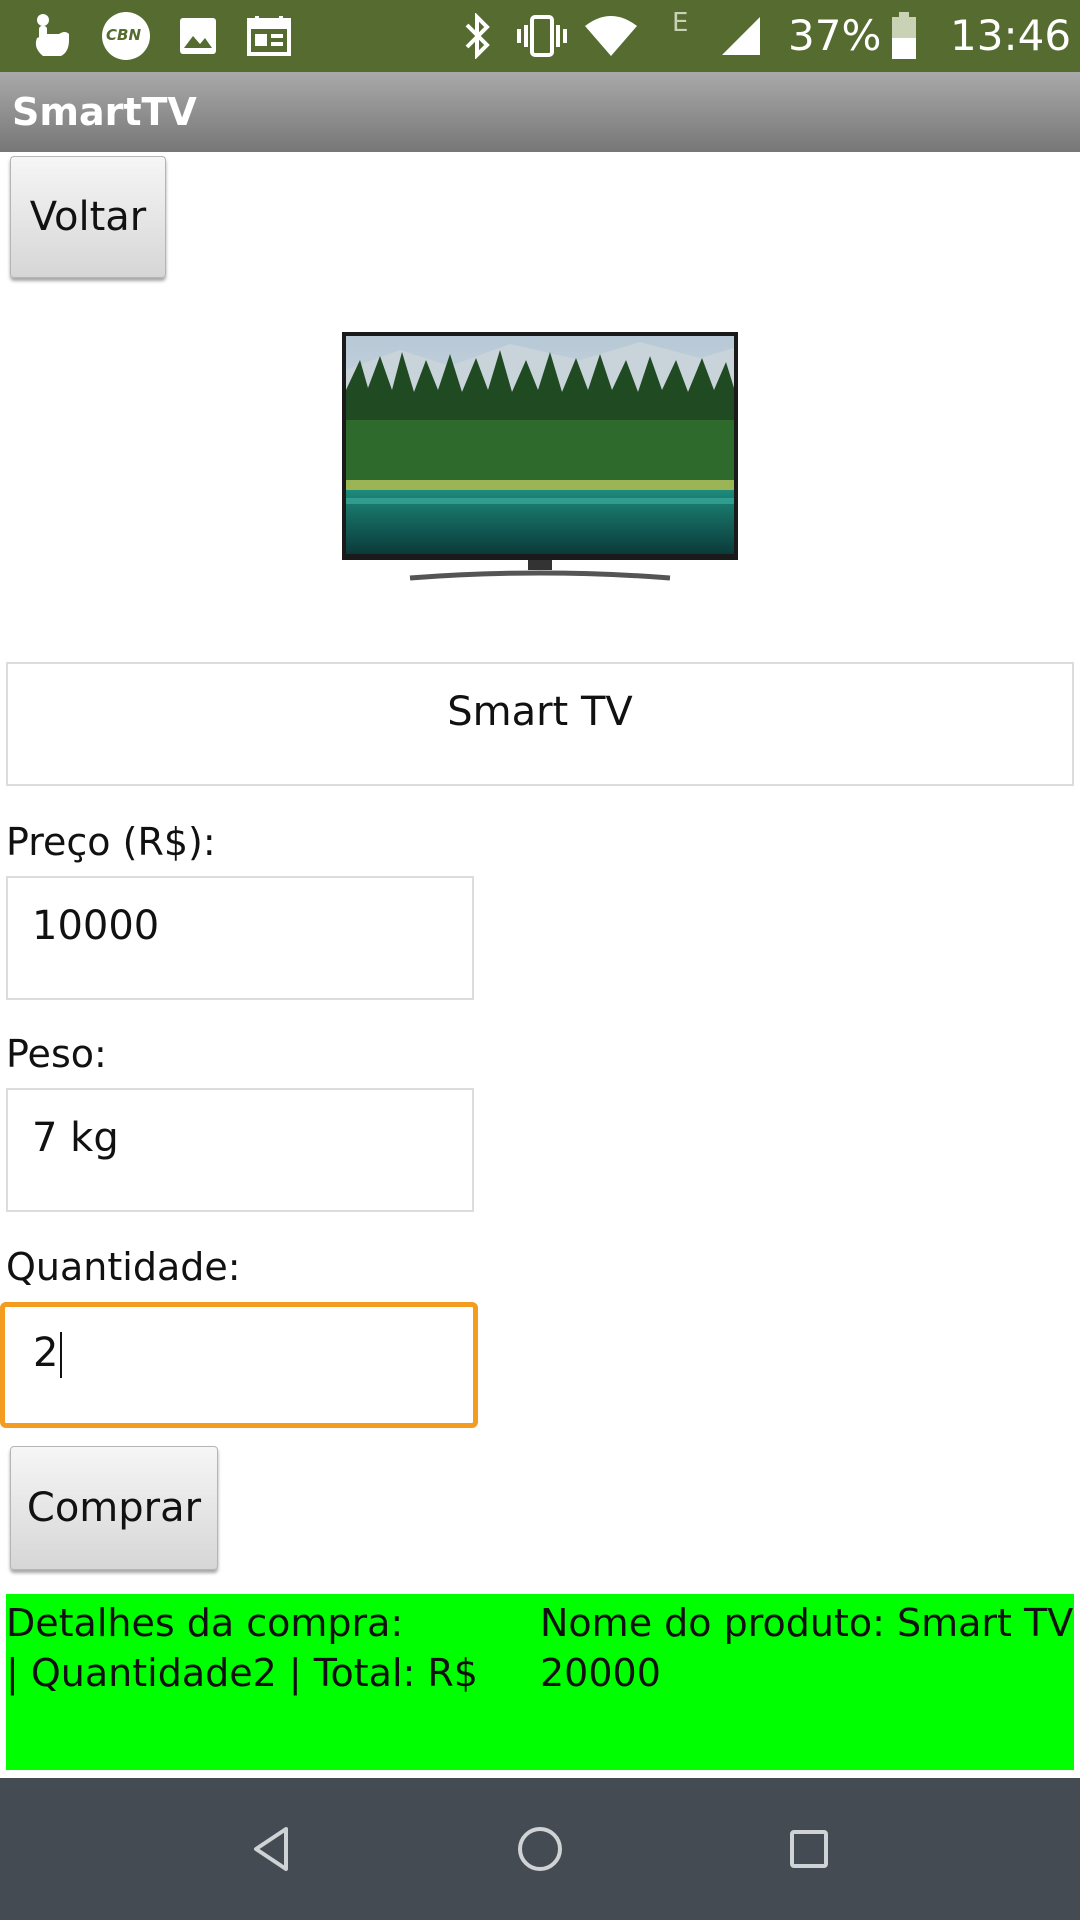 This screenshot has width=1080, height=1920. I want to click on product-name-field: Smart TV, so click(540, 724).